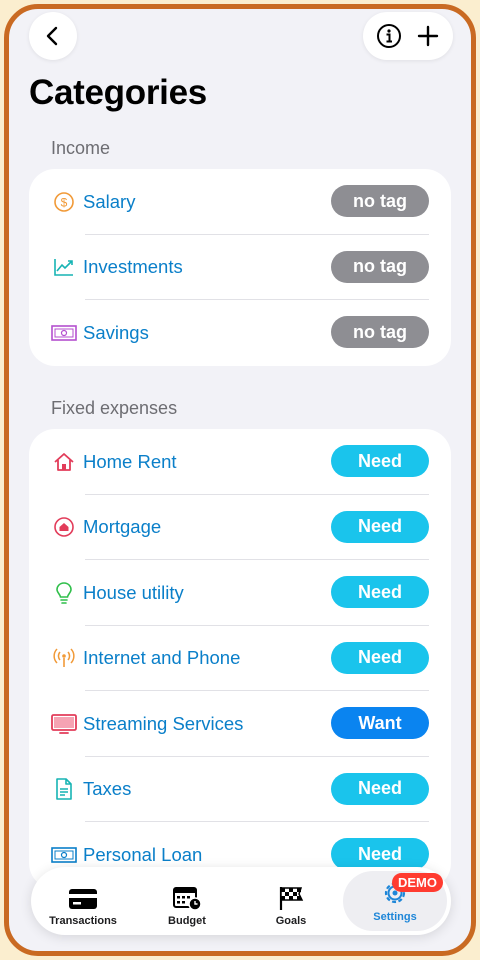 This screenshot has height=960, width=480. What do you see at coordinates (417, 882) in the screenshot?
I see `demo-badge: DEMO` at bounding box center [417, 882].